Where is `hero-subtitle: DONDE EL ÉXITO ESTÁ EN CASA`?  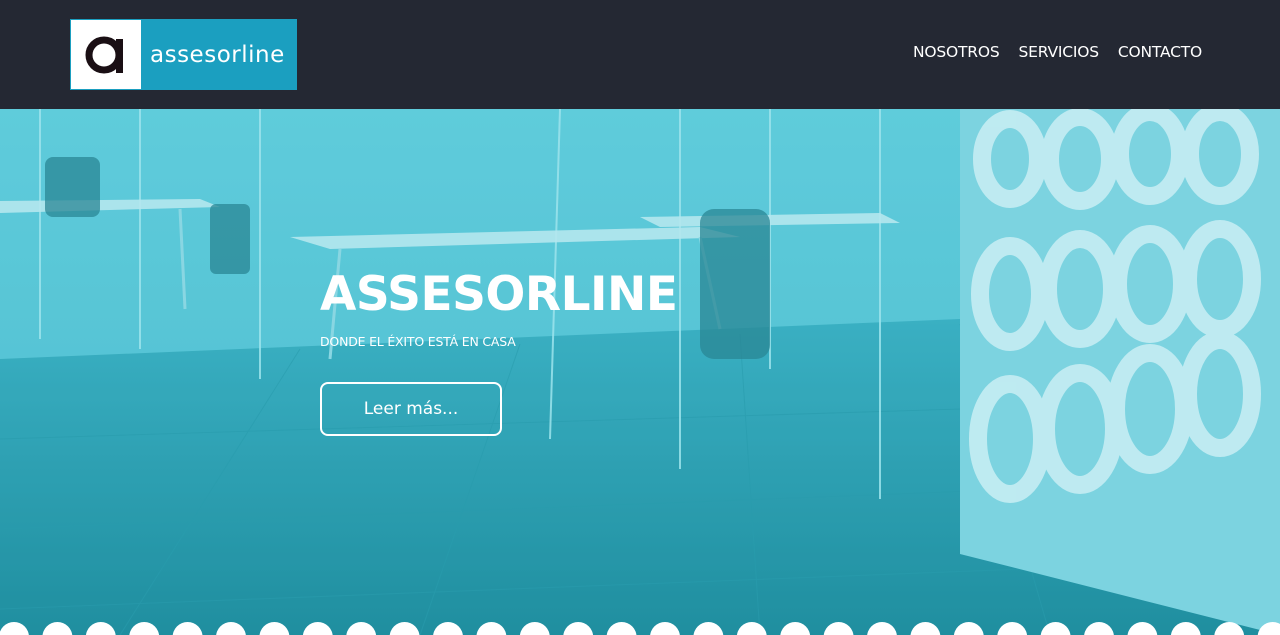
hero-subtitle: DONDE EL ÉXITO ESTÁ EN CASA is located at coordinates (418, 341).